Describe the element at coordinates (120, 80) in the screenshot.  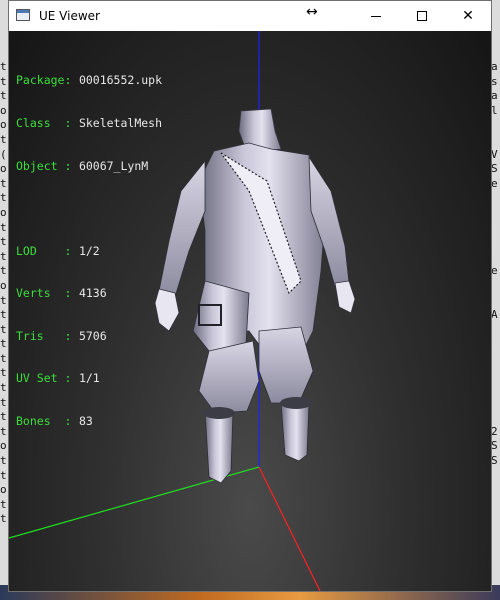
I see `package-value: 00016552.upk` at that location.